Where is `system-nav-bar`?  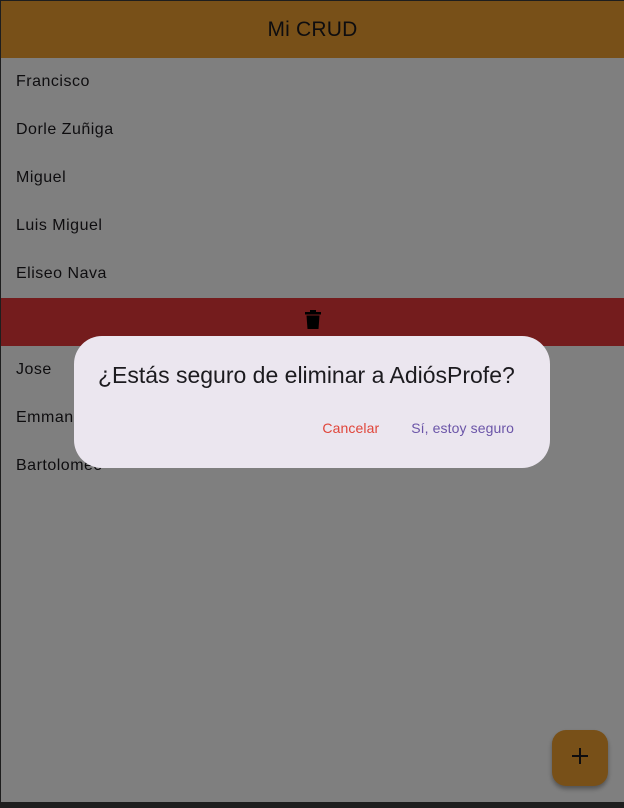
system-nav-bar is located at coordinates (312, 805).